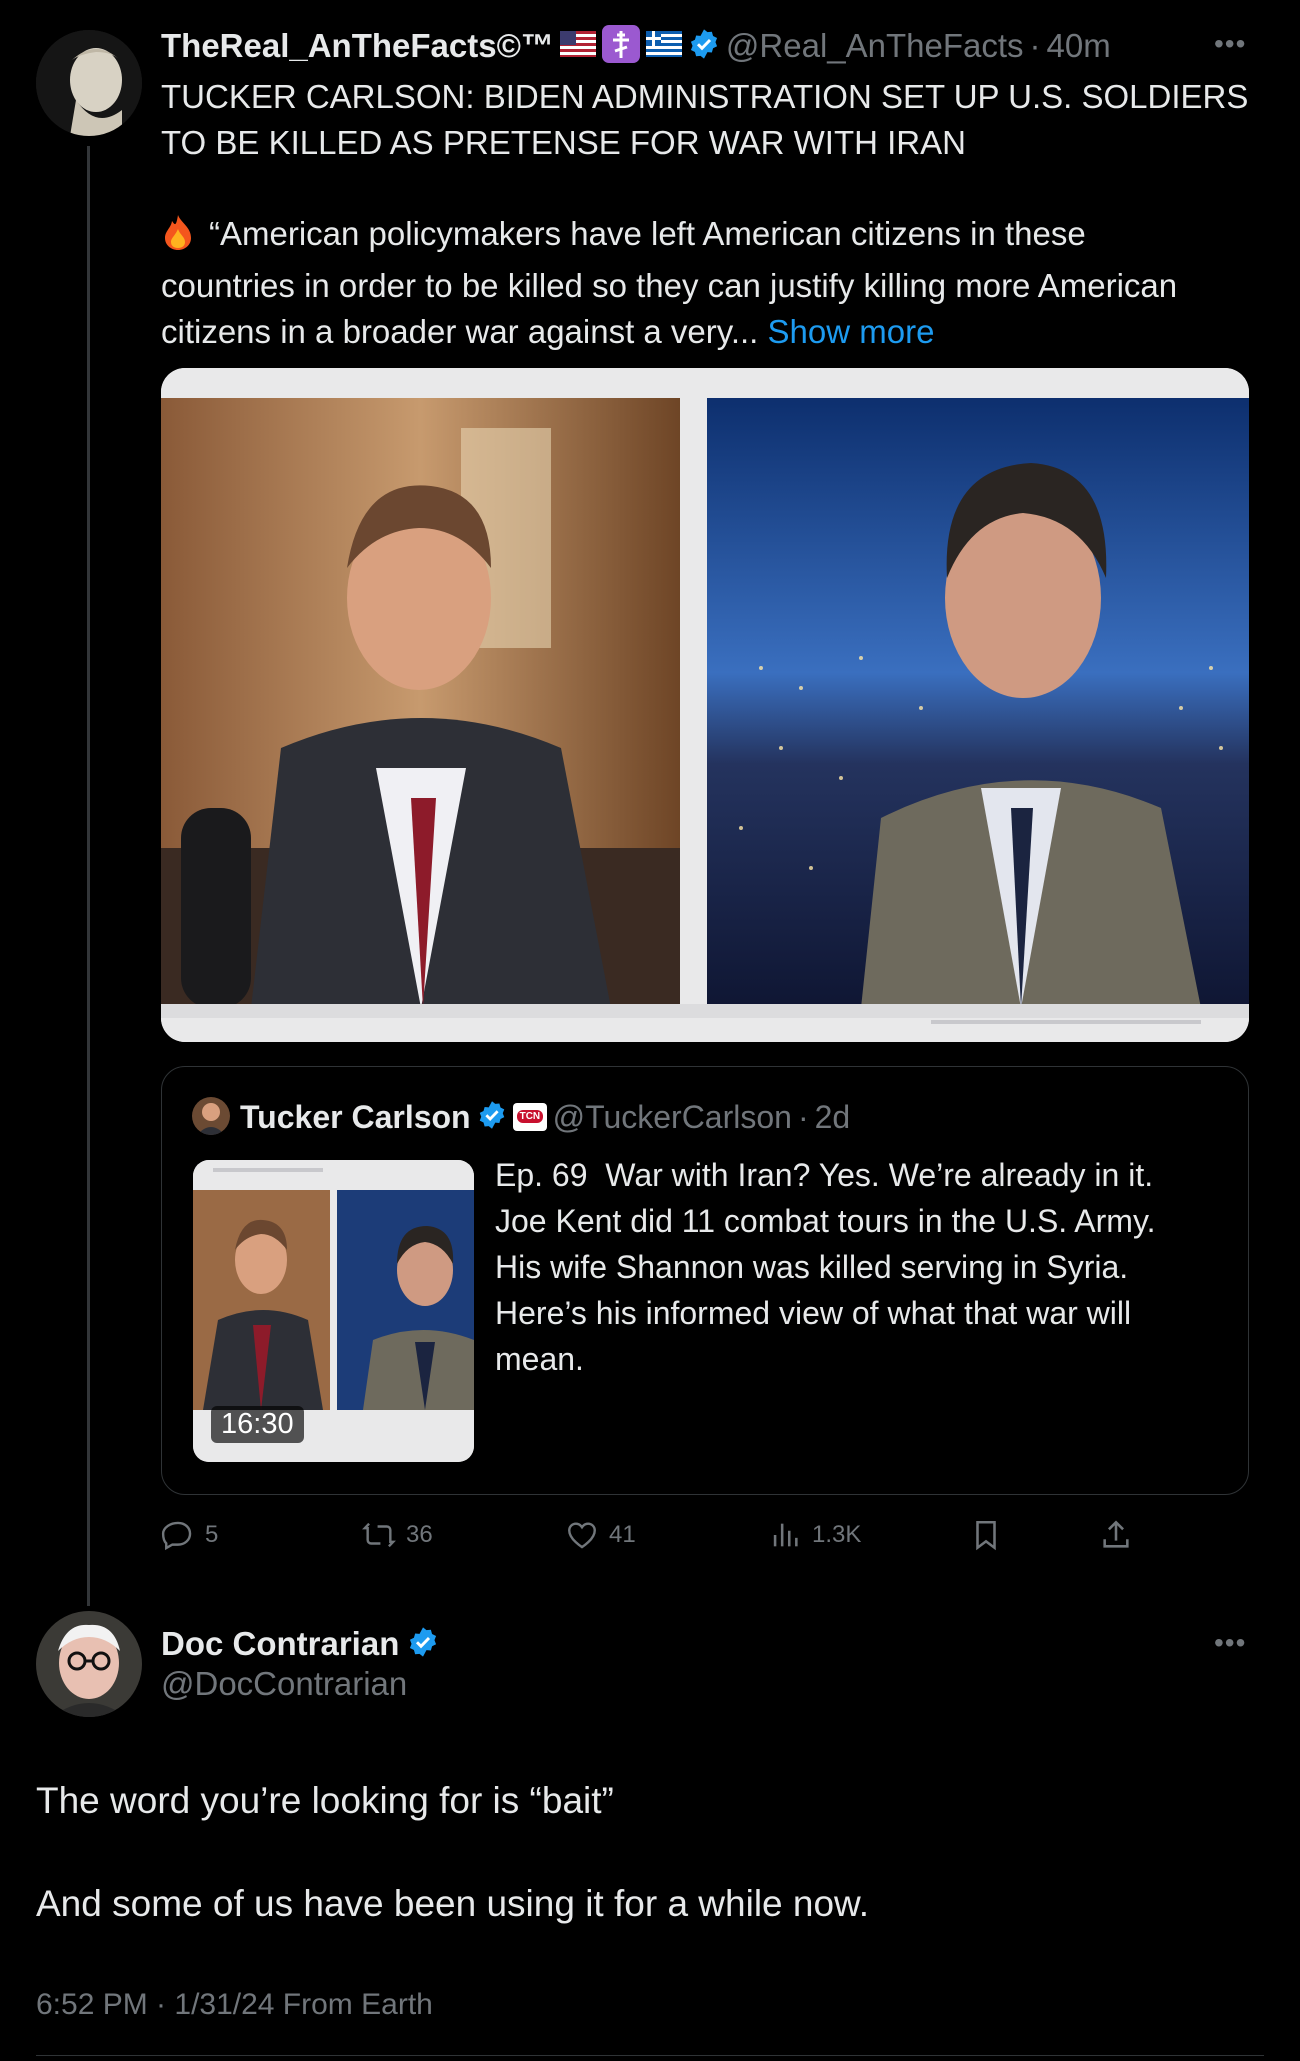 This screenshot has width=1300, height=2061. What do you see at coordinates (600, 1535) in the screenshot?
I see `like-button: 41` at bounding box center [600, 1535].